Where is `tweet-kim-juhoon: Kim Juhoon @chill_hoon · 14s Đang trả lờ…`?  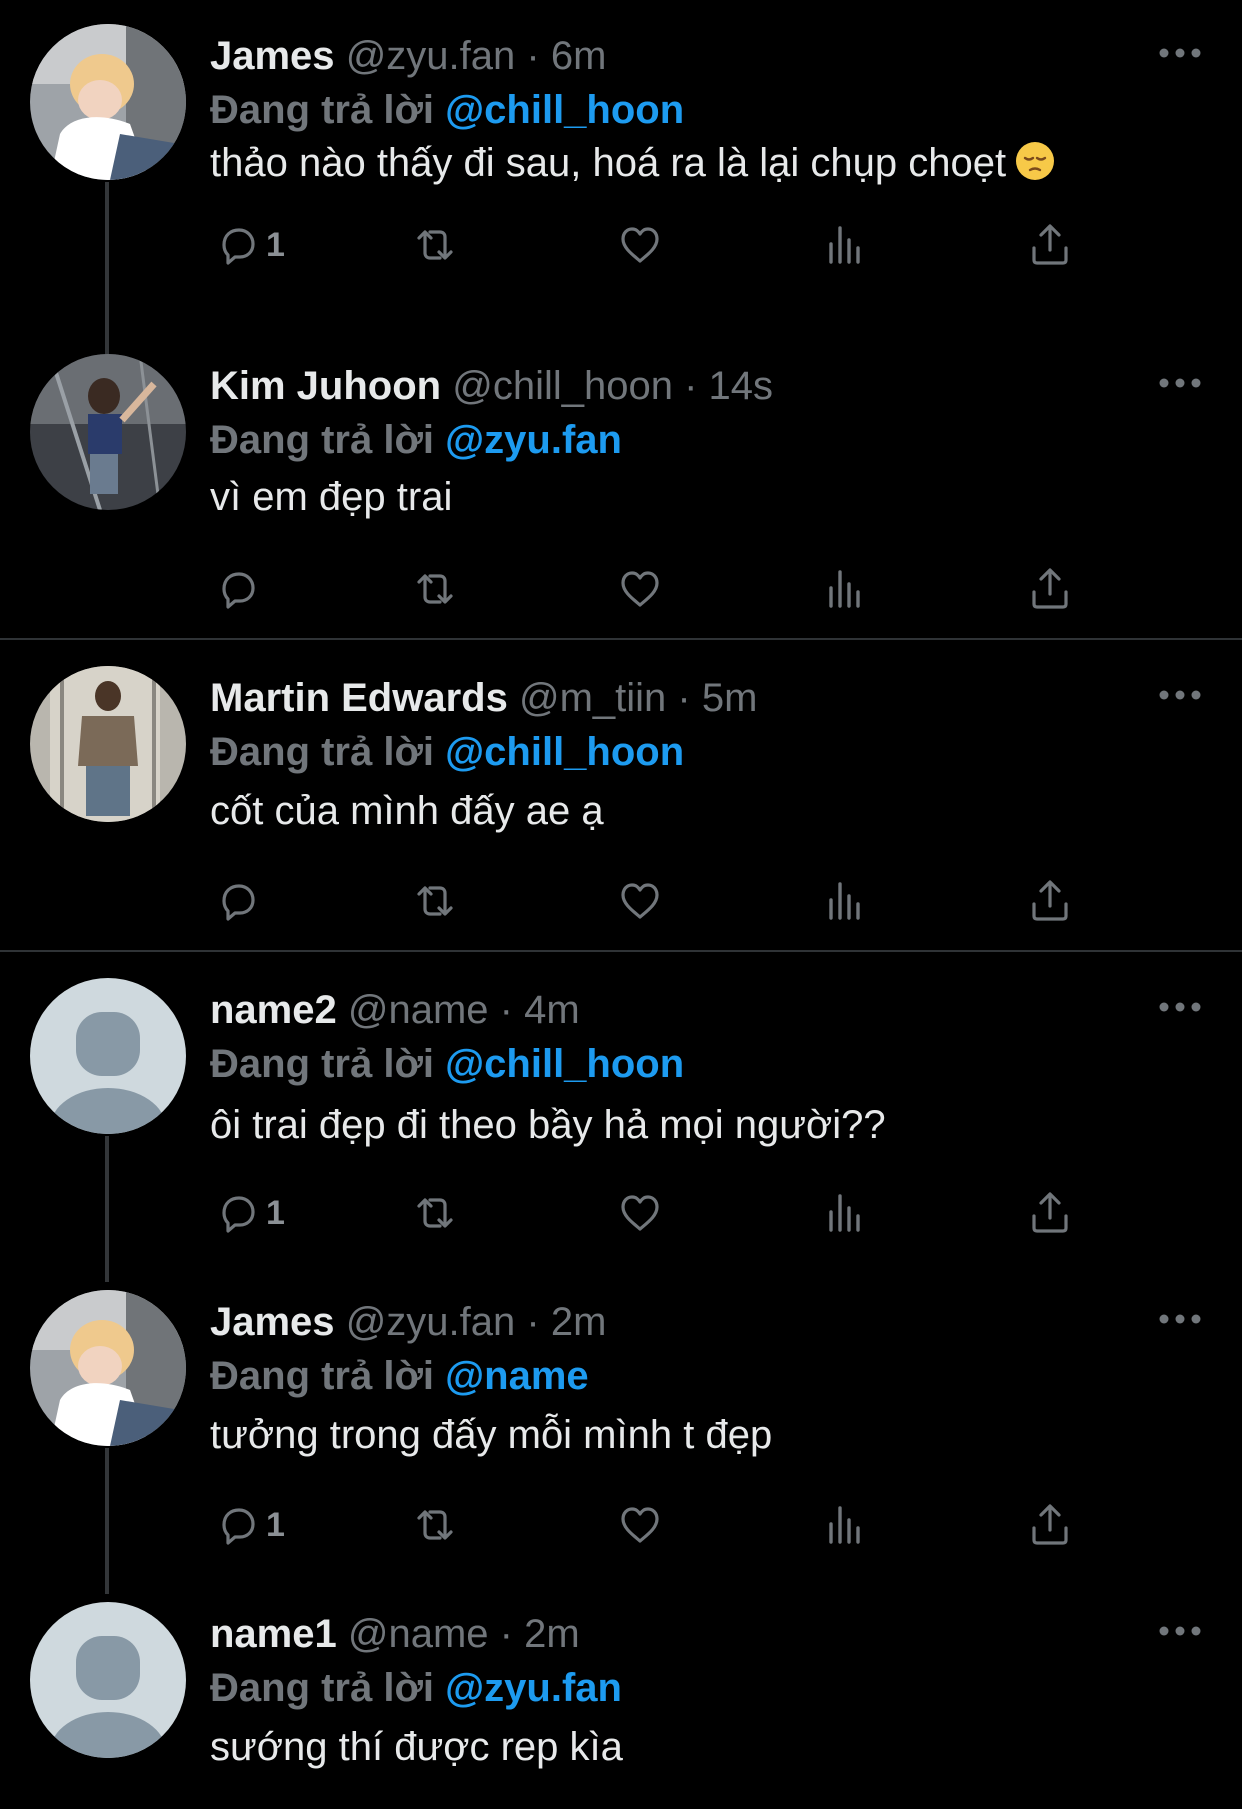 tweet-kim-juhoon: Kim Juhoon @chill_hoon · 14s Đang trả lờ… is located at coordinates (621, 489).